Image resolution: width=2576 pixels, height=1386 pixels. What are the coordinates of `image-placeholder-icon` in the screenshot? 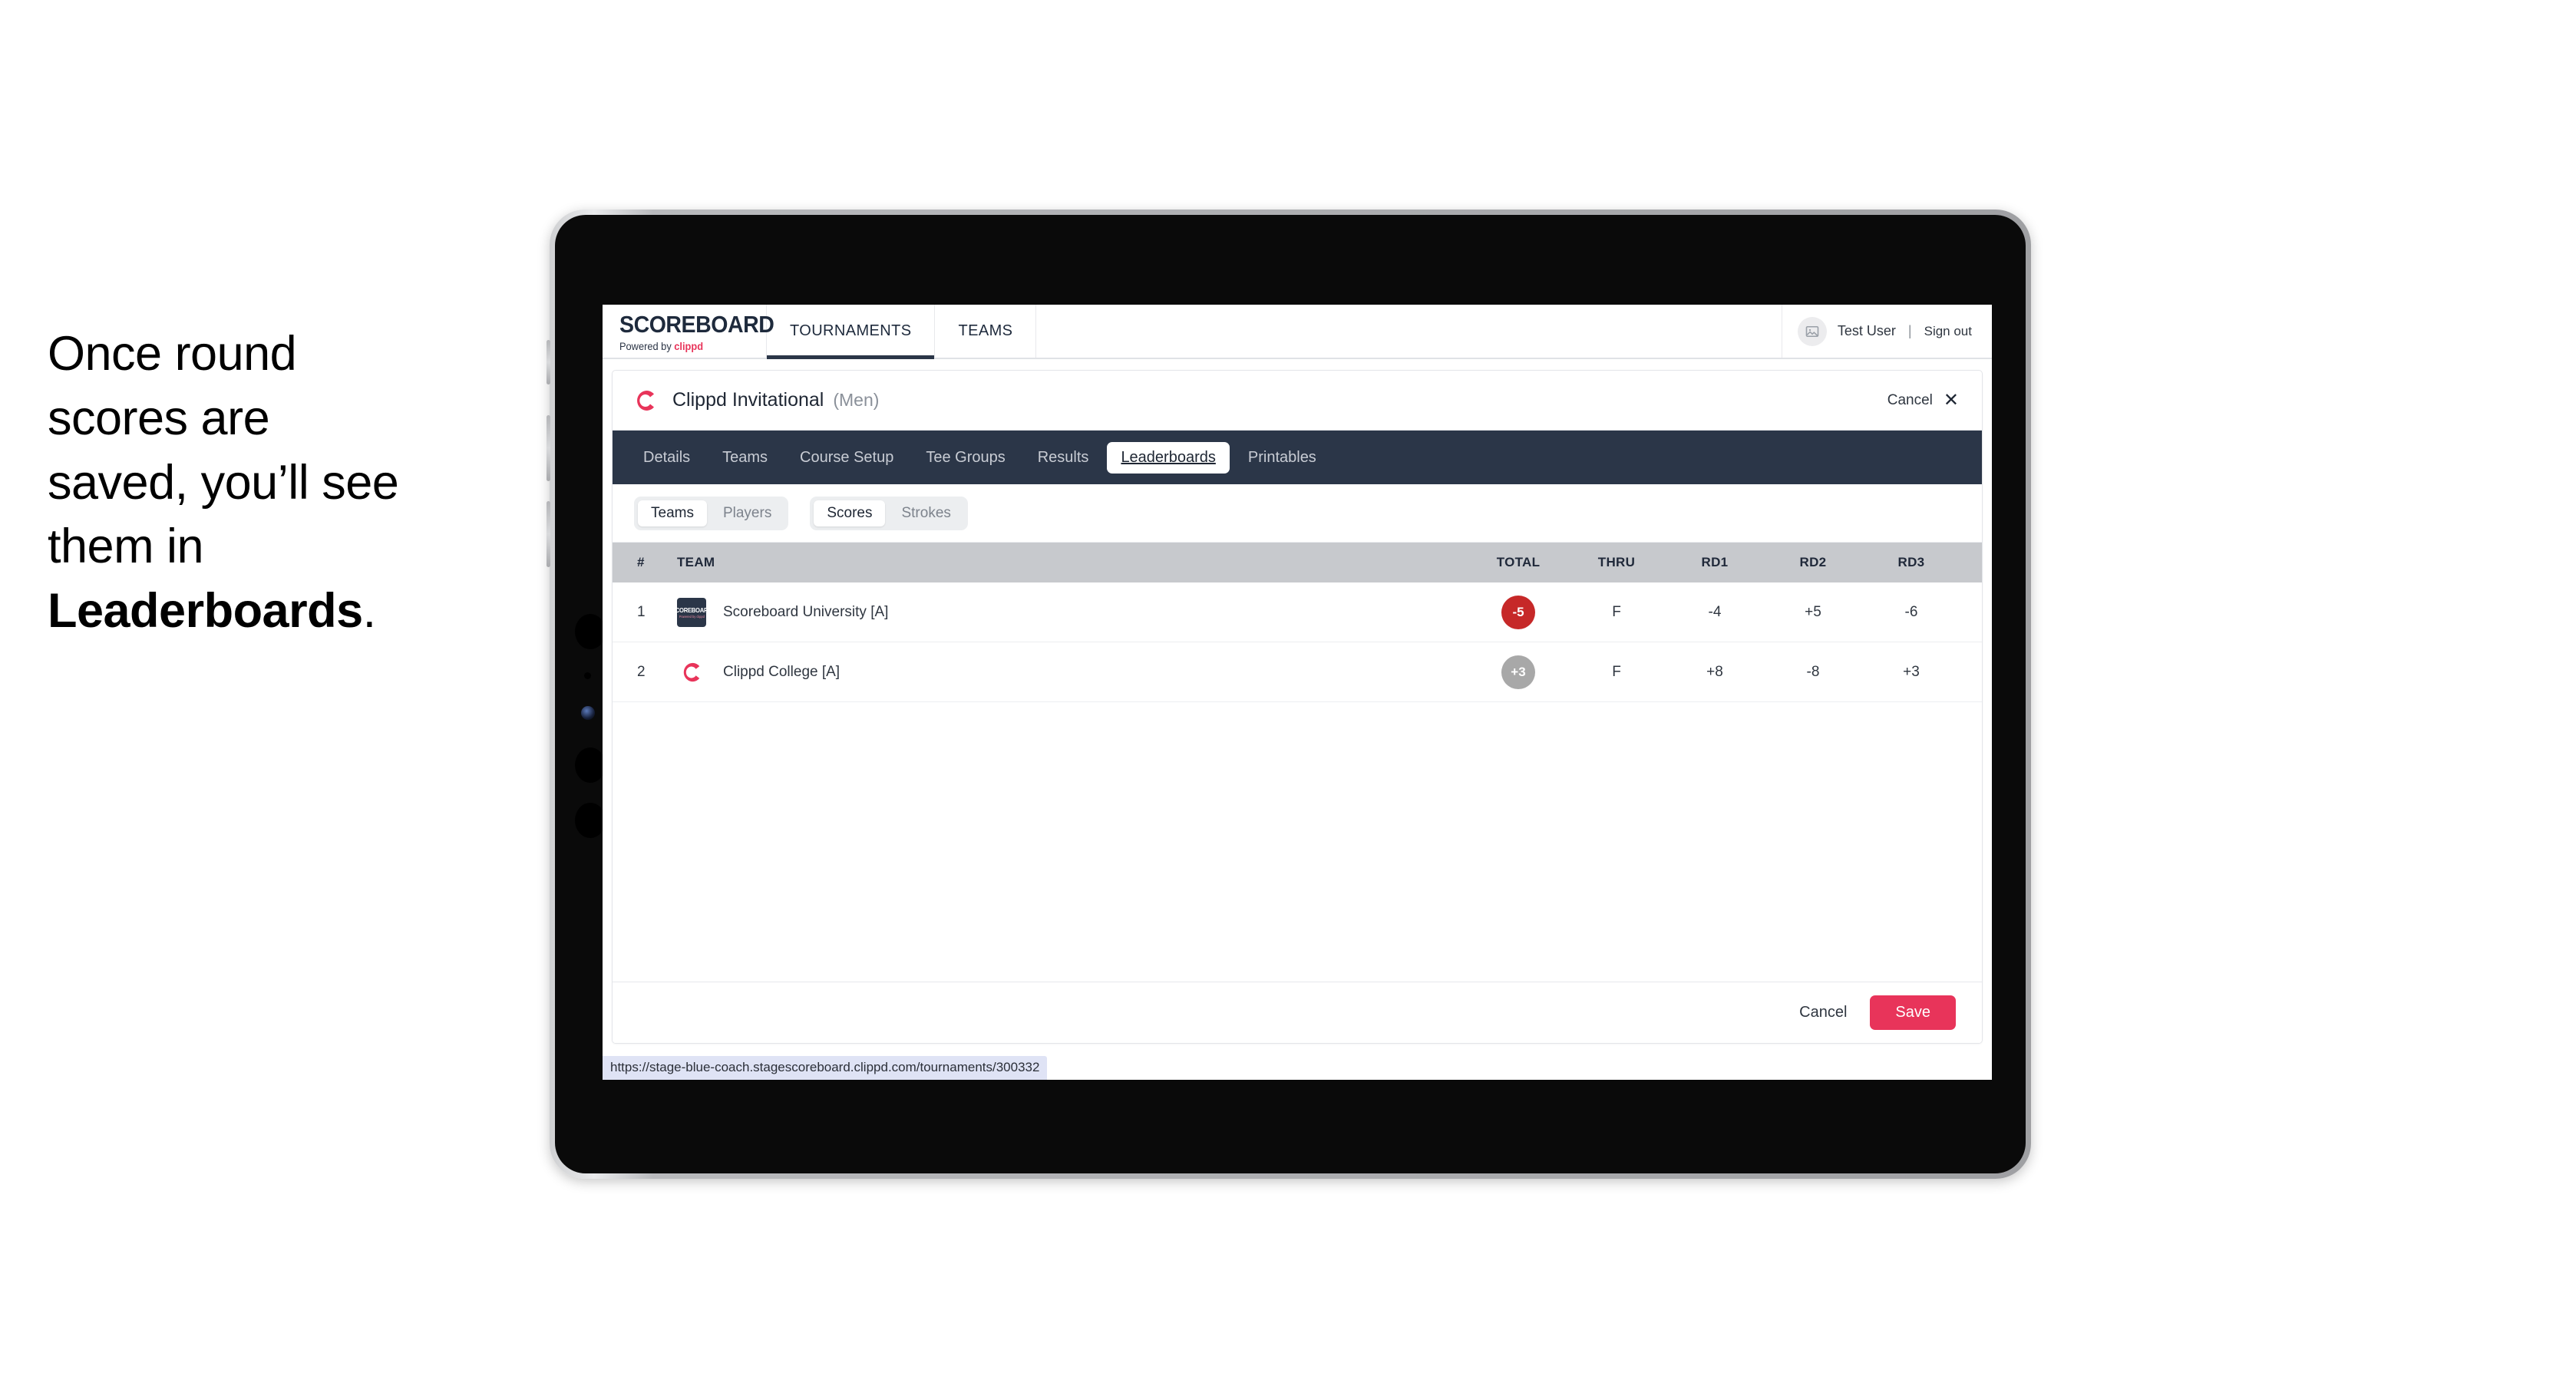 It's located at (1812, 331).